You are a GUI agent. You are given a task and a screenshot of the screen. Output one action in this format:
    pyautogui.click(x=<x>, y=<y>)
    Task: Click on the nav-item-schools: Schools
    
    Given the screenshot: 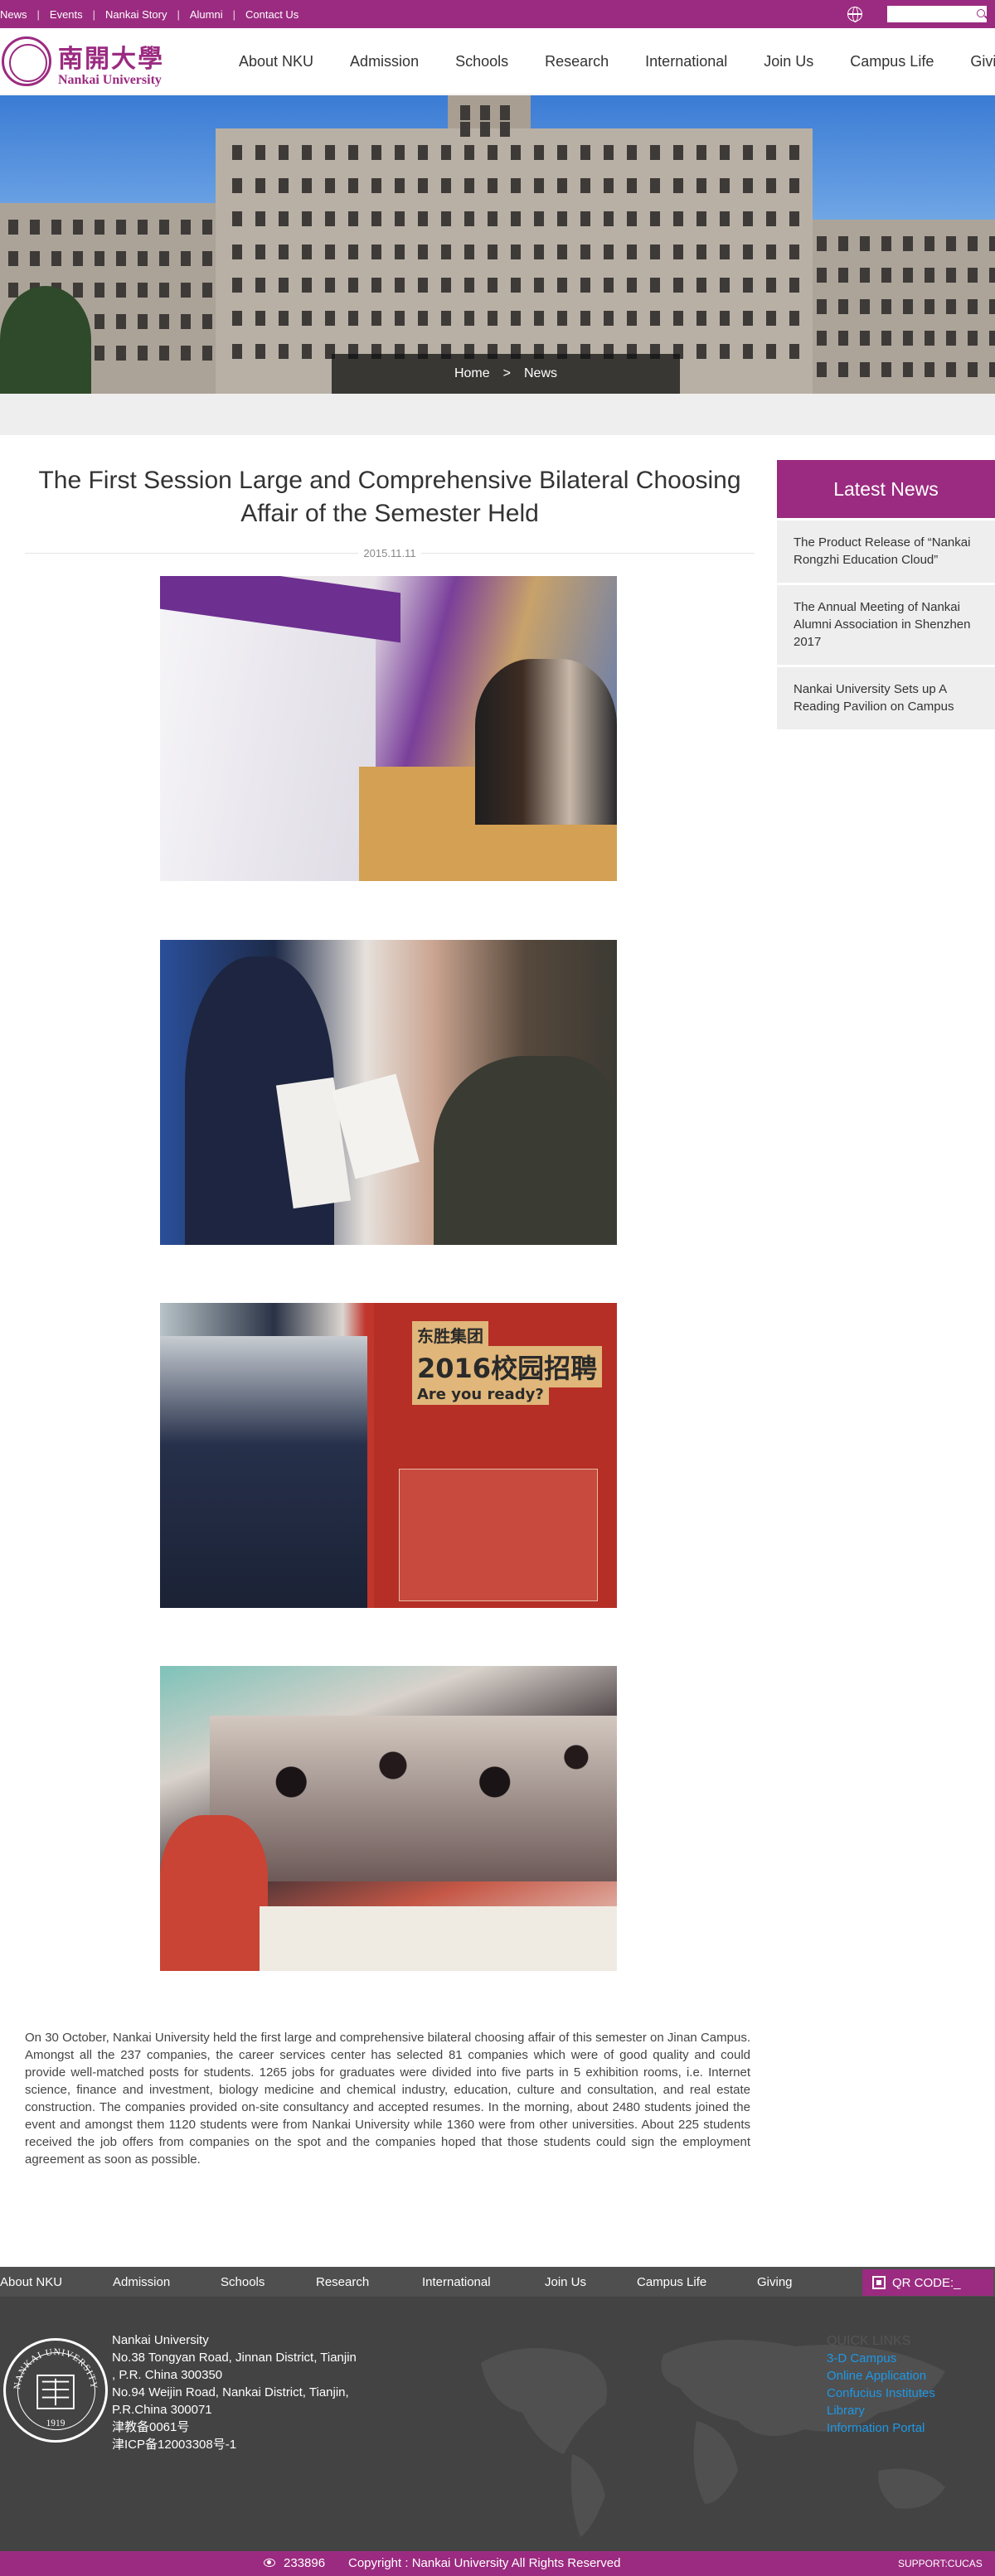 What is the action you would take?
    pyautogui.click(x=482, y=61)
    